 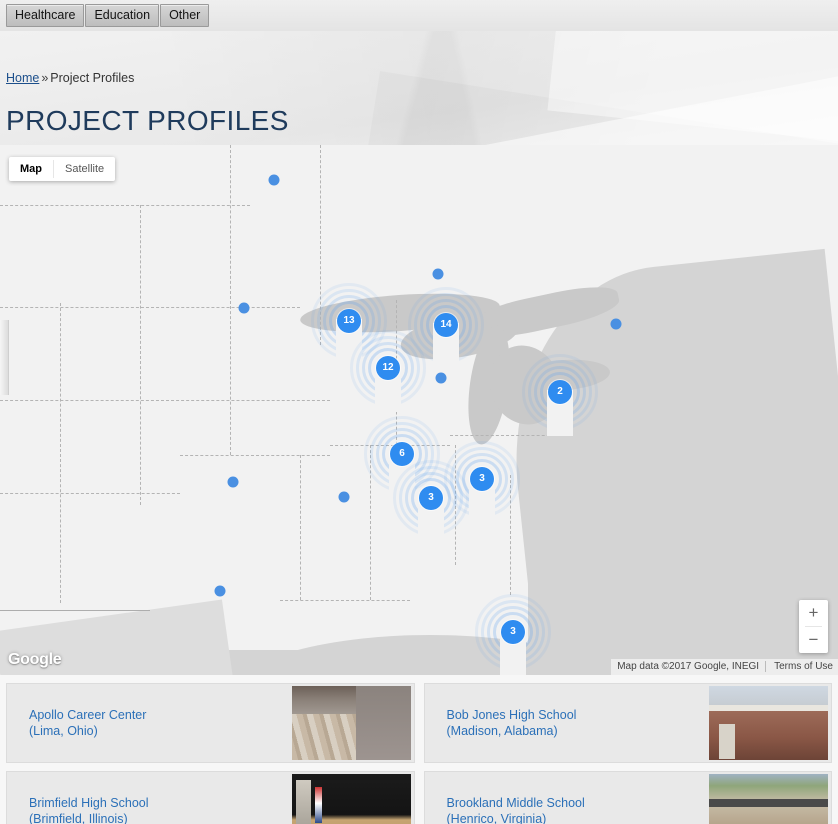 I want to click on project-card-text: Bob Jones High School (Madison, Alabama), so click(x=567, y=723).